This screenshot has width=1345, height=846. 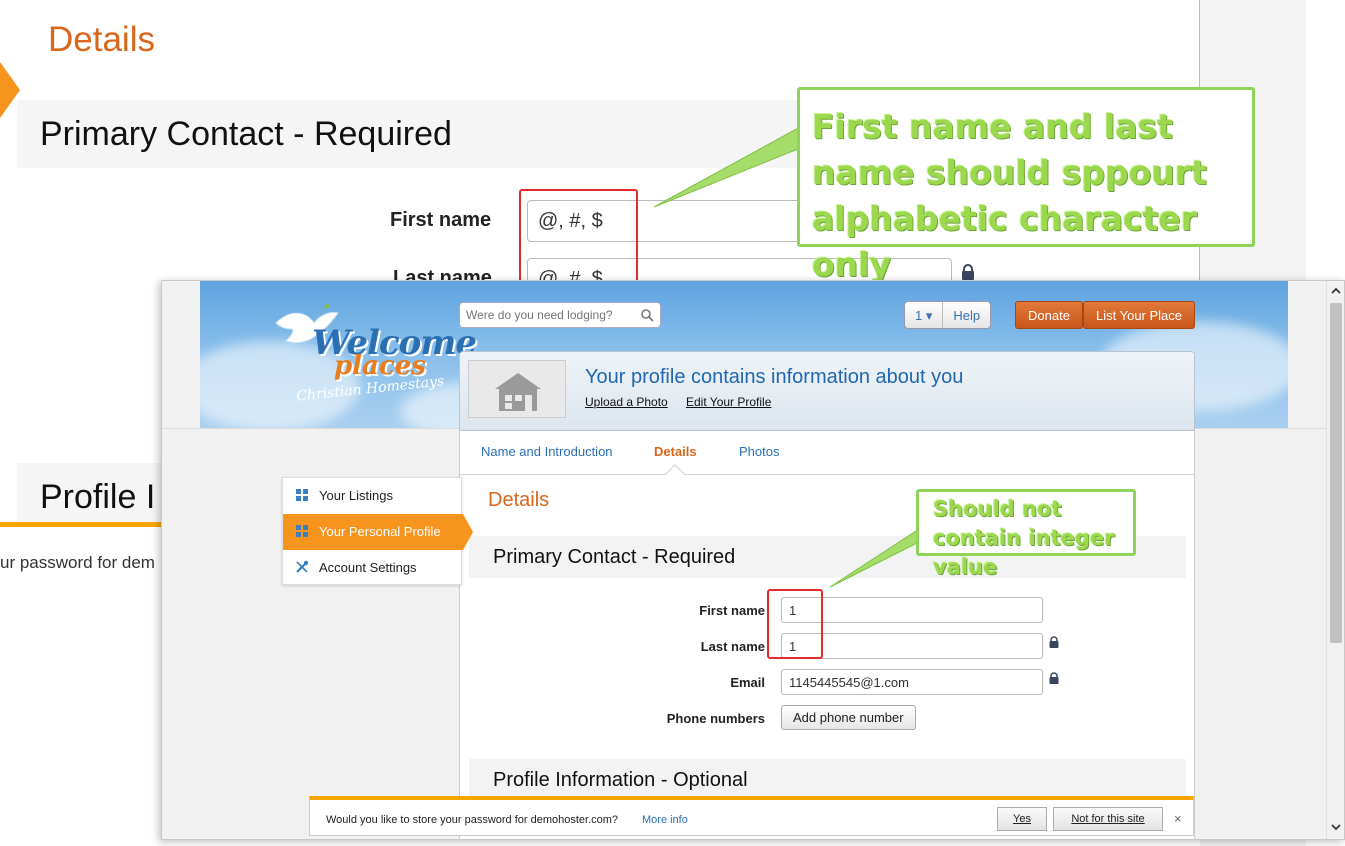 I want to click on tab-details: Details, so click(x=675, y=451).